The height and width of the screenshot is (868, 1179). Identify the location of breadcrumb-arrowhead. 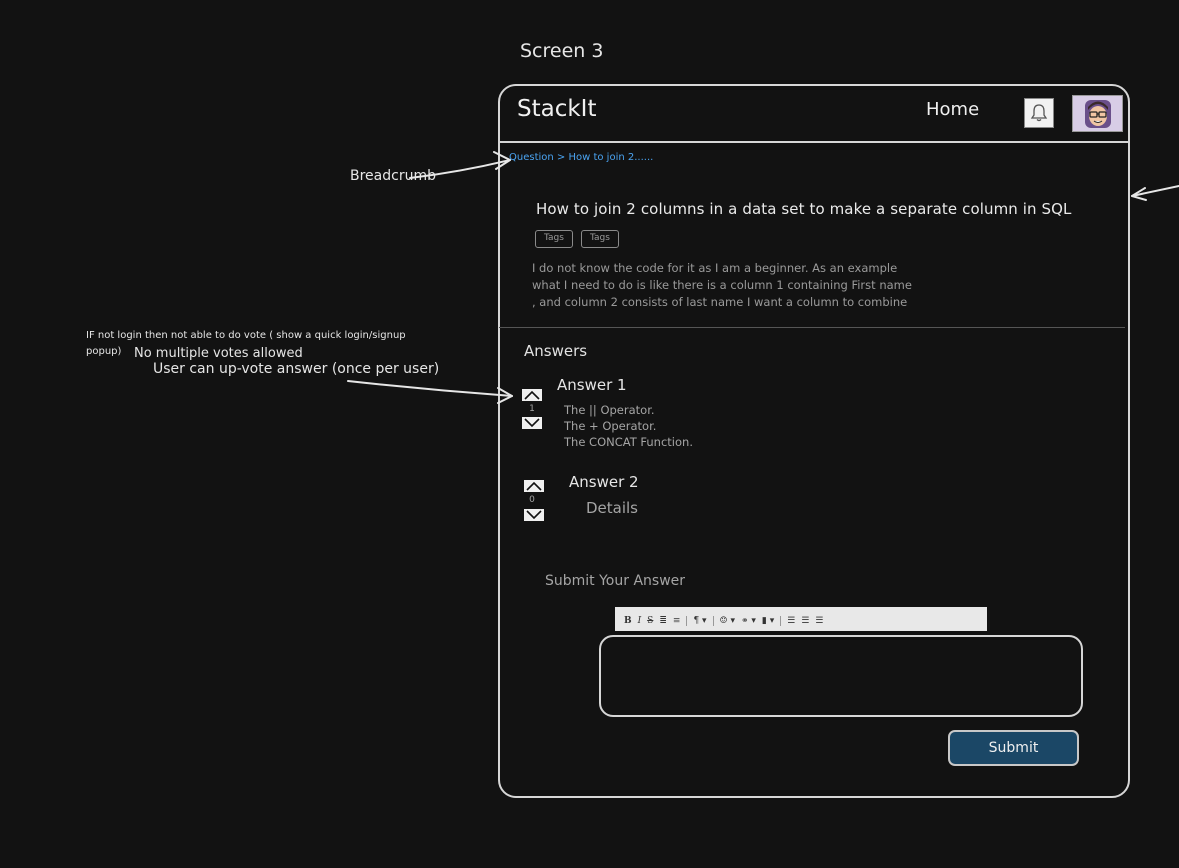
(502, 160).